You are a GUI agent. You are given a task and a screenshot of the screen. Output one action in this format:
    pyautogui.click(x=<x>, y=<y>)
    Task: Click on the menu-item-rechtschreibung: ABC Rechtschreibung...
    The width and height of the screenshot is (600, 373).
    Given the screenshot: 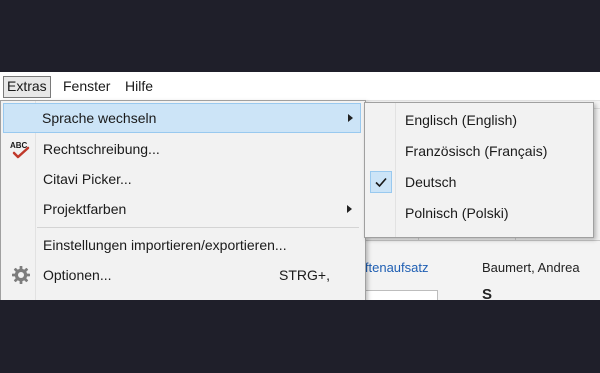 What is the action you would take?
    pyautogui.click(x=182, y=149)
    